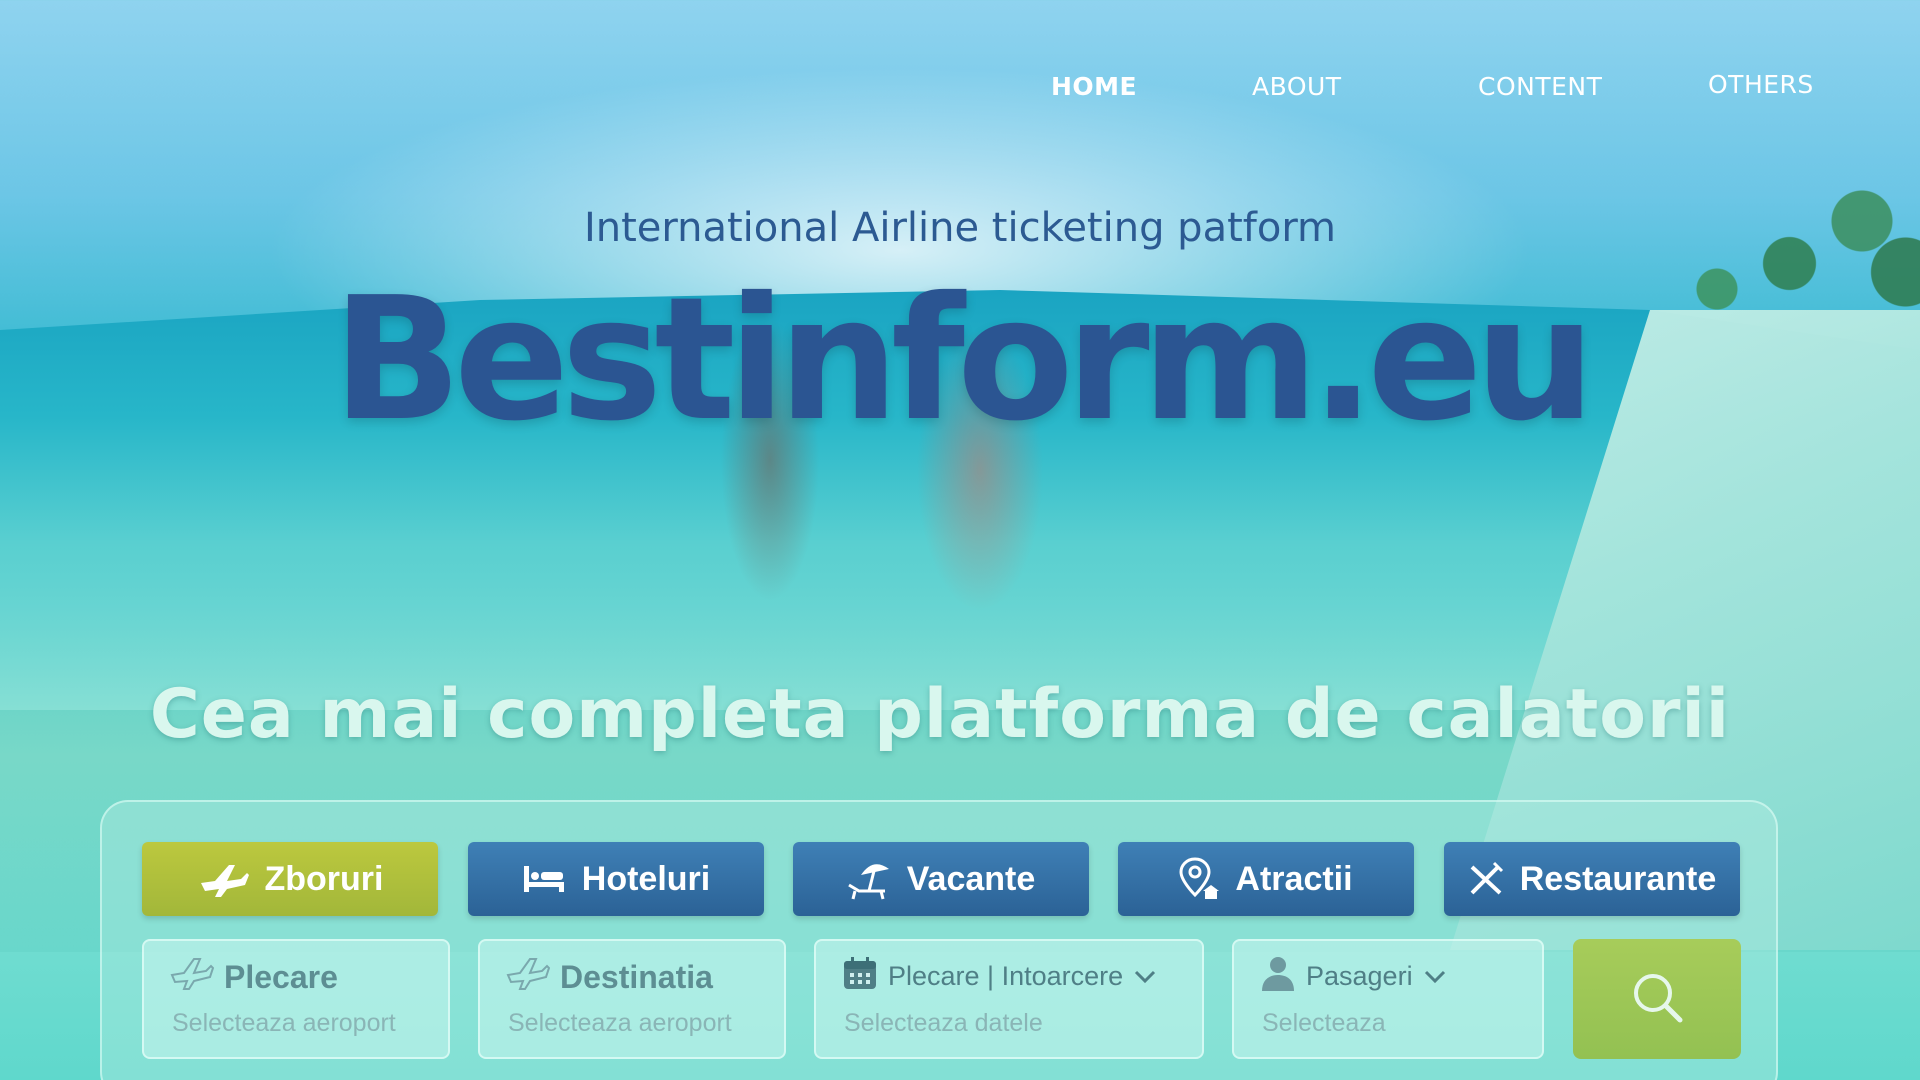  Describe the element at coordinates (963, 360) in the screenshot. I see `brand-logo-text: Bestinform.eu` at that location.